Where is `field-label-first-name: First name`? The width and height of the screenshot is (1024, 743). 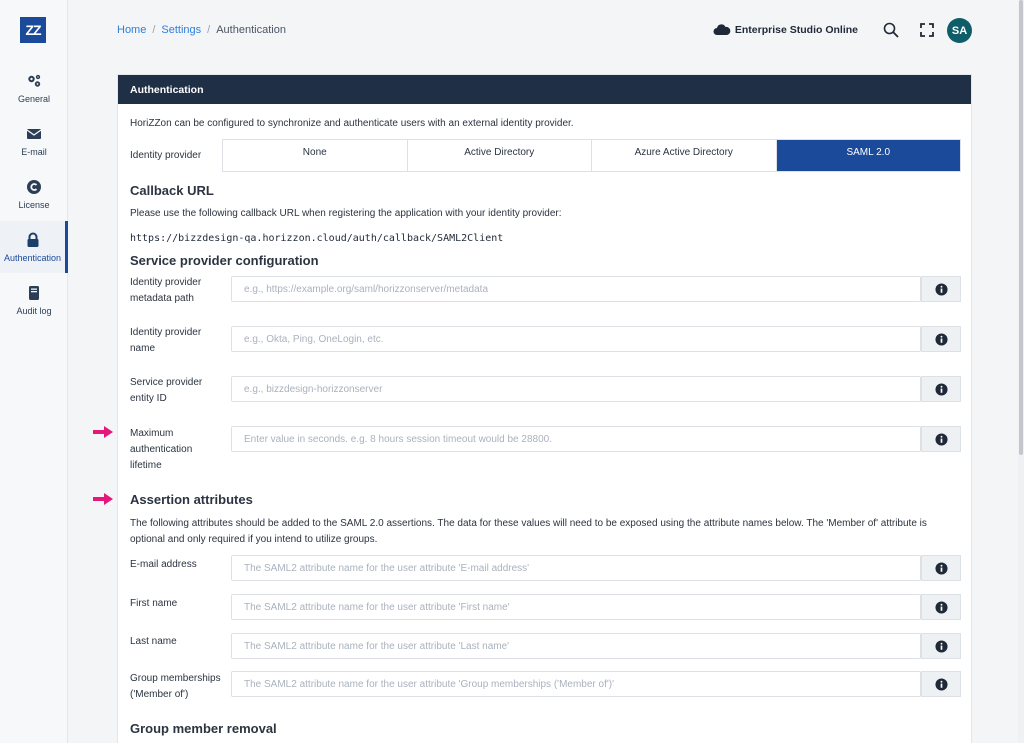 field-label-first-name: First name is located at coordinates (154, 603).